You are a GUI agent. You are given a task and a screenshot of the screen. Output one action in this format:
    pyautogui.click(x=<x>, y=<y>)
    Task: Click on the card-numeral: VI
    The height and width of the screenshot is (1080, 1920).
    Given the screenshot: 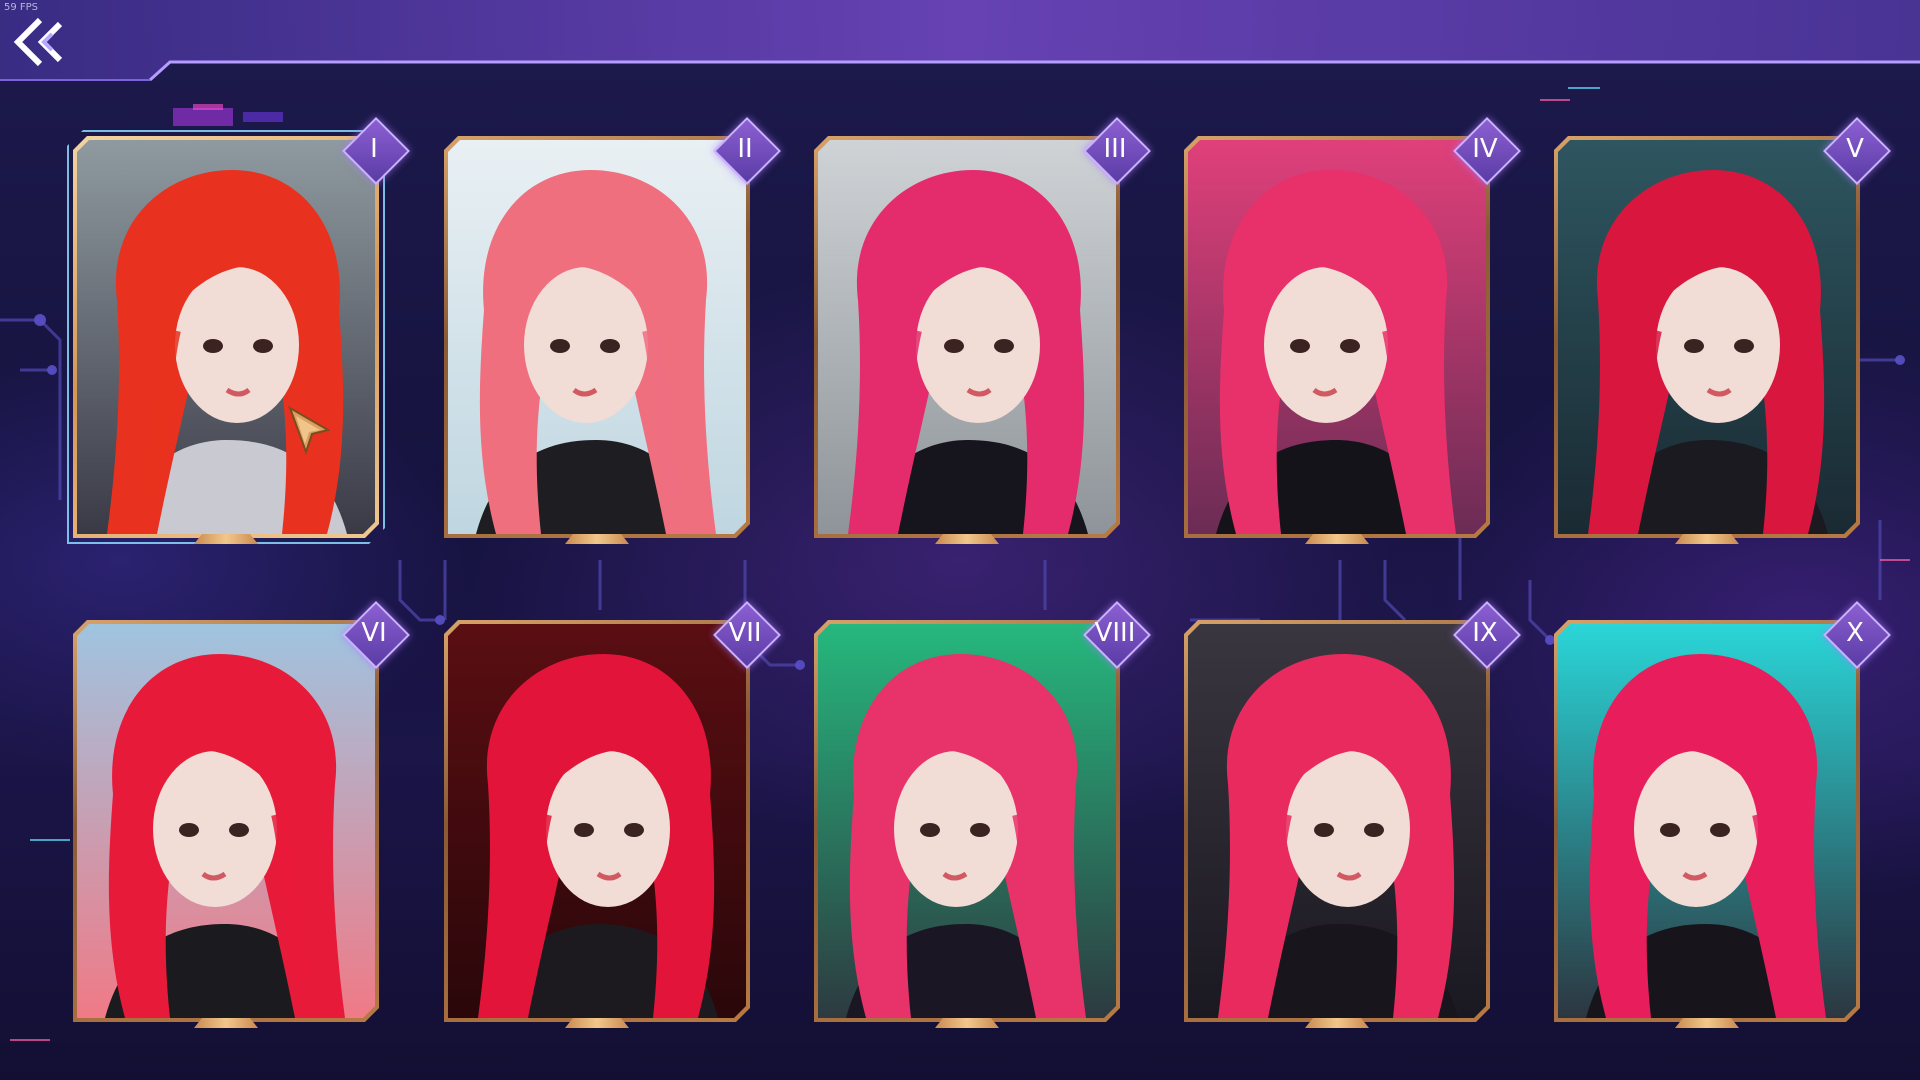 What is the action you would take?
    pyautogui.click(x=374, y=633)
    